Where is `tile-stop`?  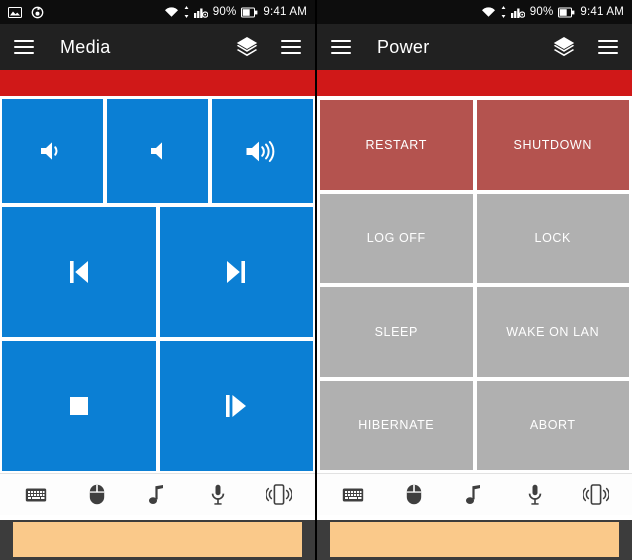
tile-stop is located at coordinates (79, 406).